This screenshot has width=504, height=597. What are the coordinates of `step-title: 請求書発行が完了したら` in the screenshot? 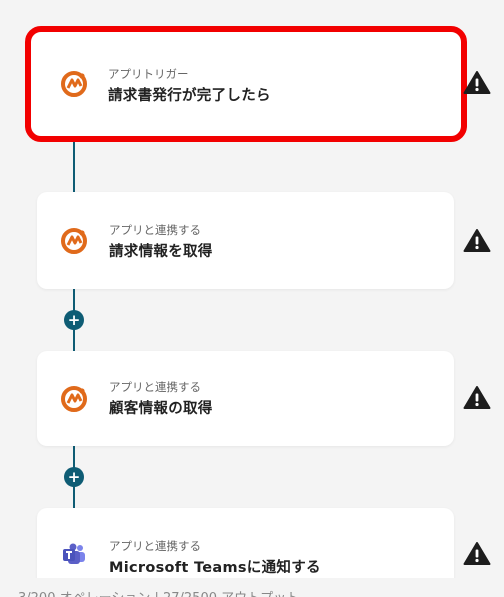 It's located at (189, 96).